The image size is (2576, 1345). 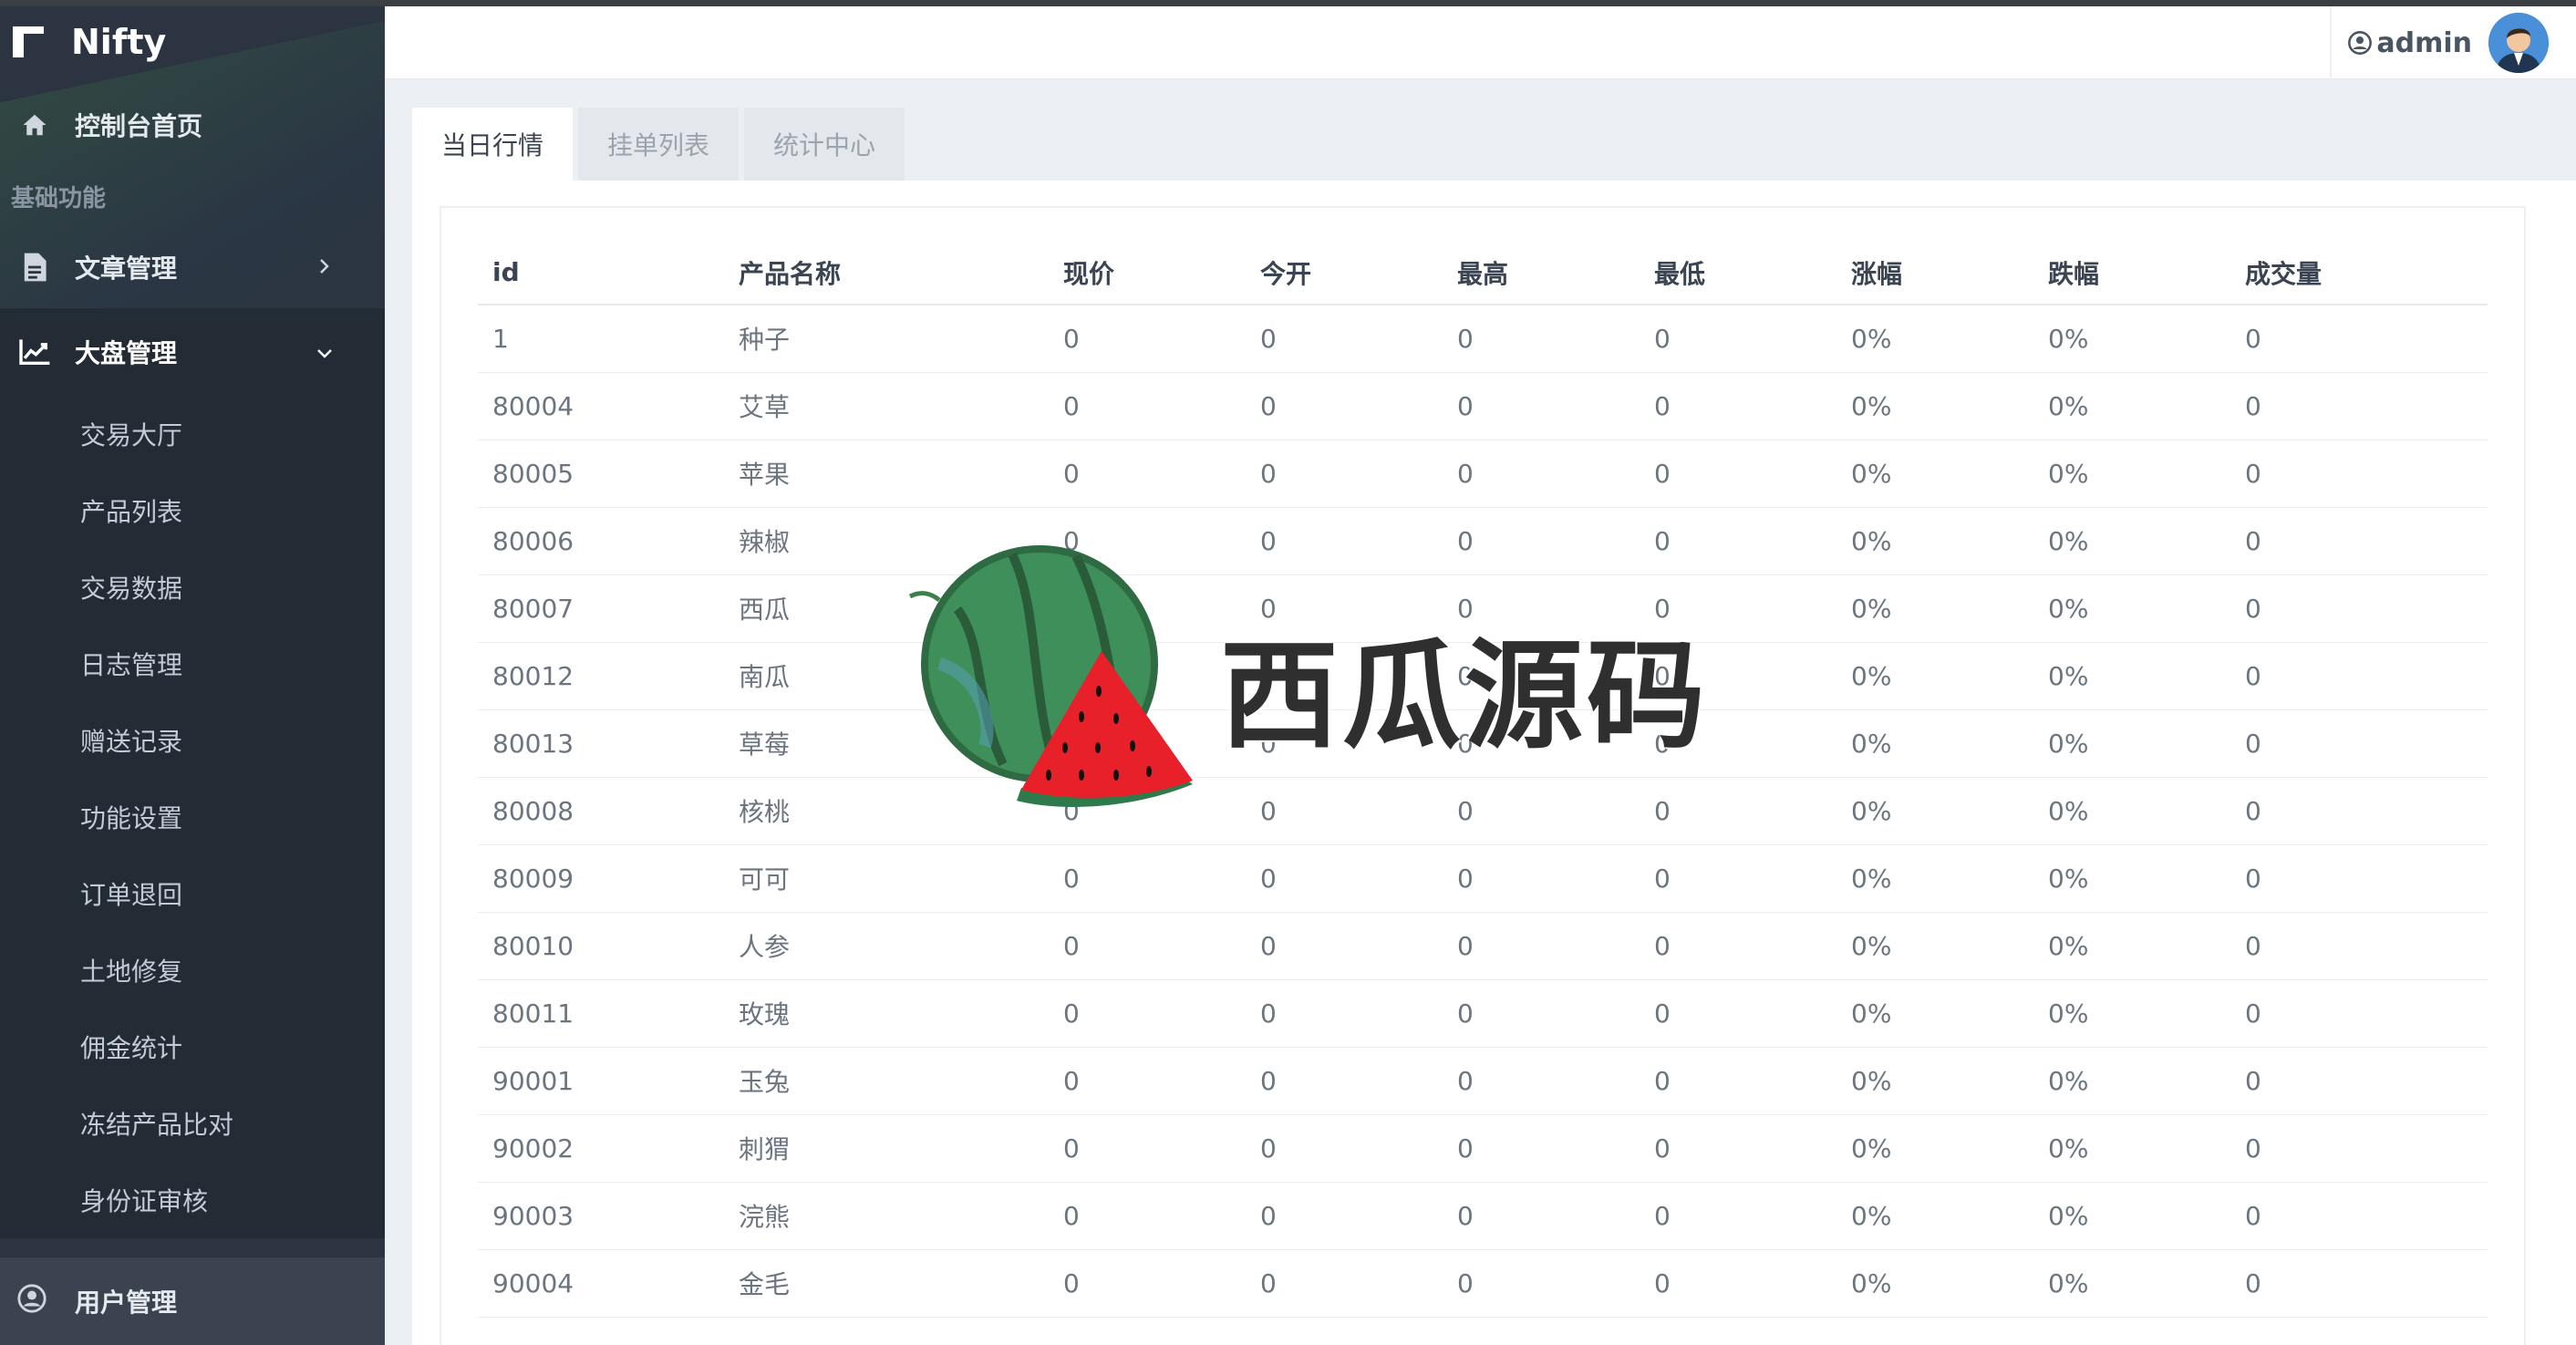 What do you see at coordinates (601, 1216) in the screenshot?
I see `table-cell: 90003` at bounding box center [601, 1216].